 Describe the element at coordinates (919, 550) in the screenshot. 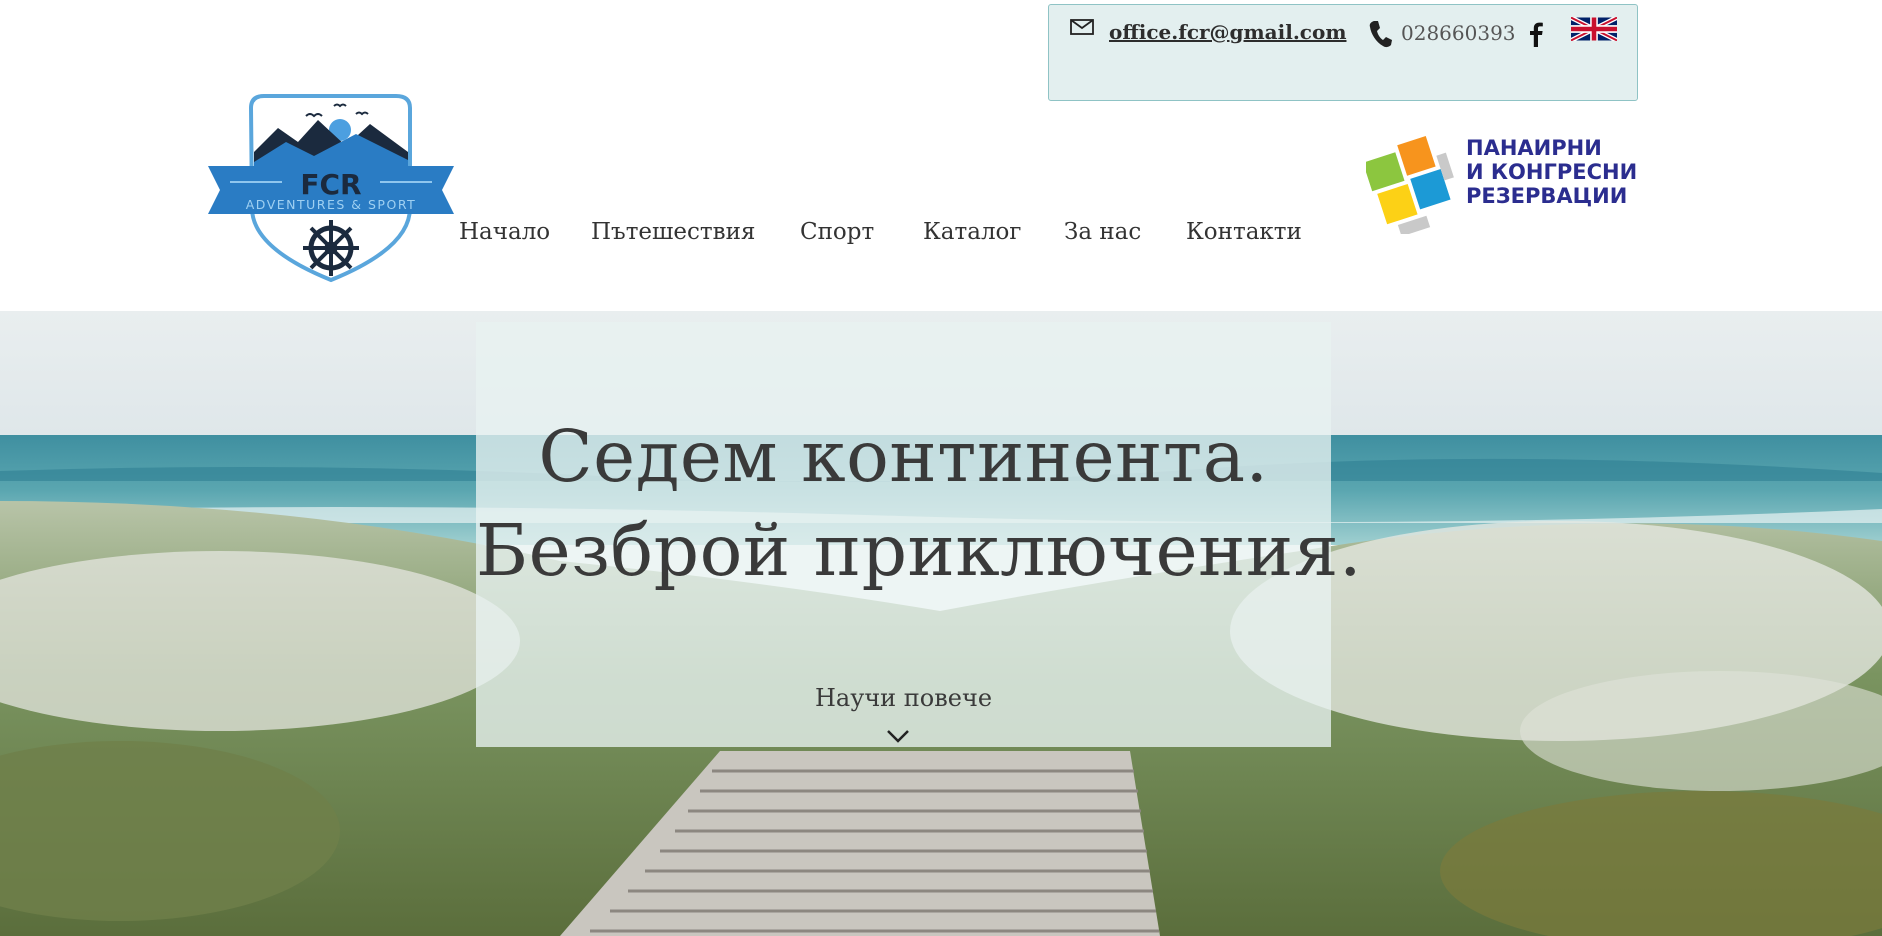

I see `hero-title-line-2: Безброй приключения.` at that location.